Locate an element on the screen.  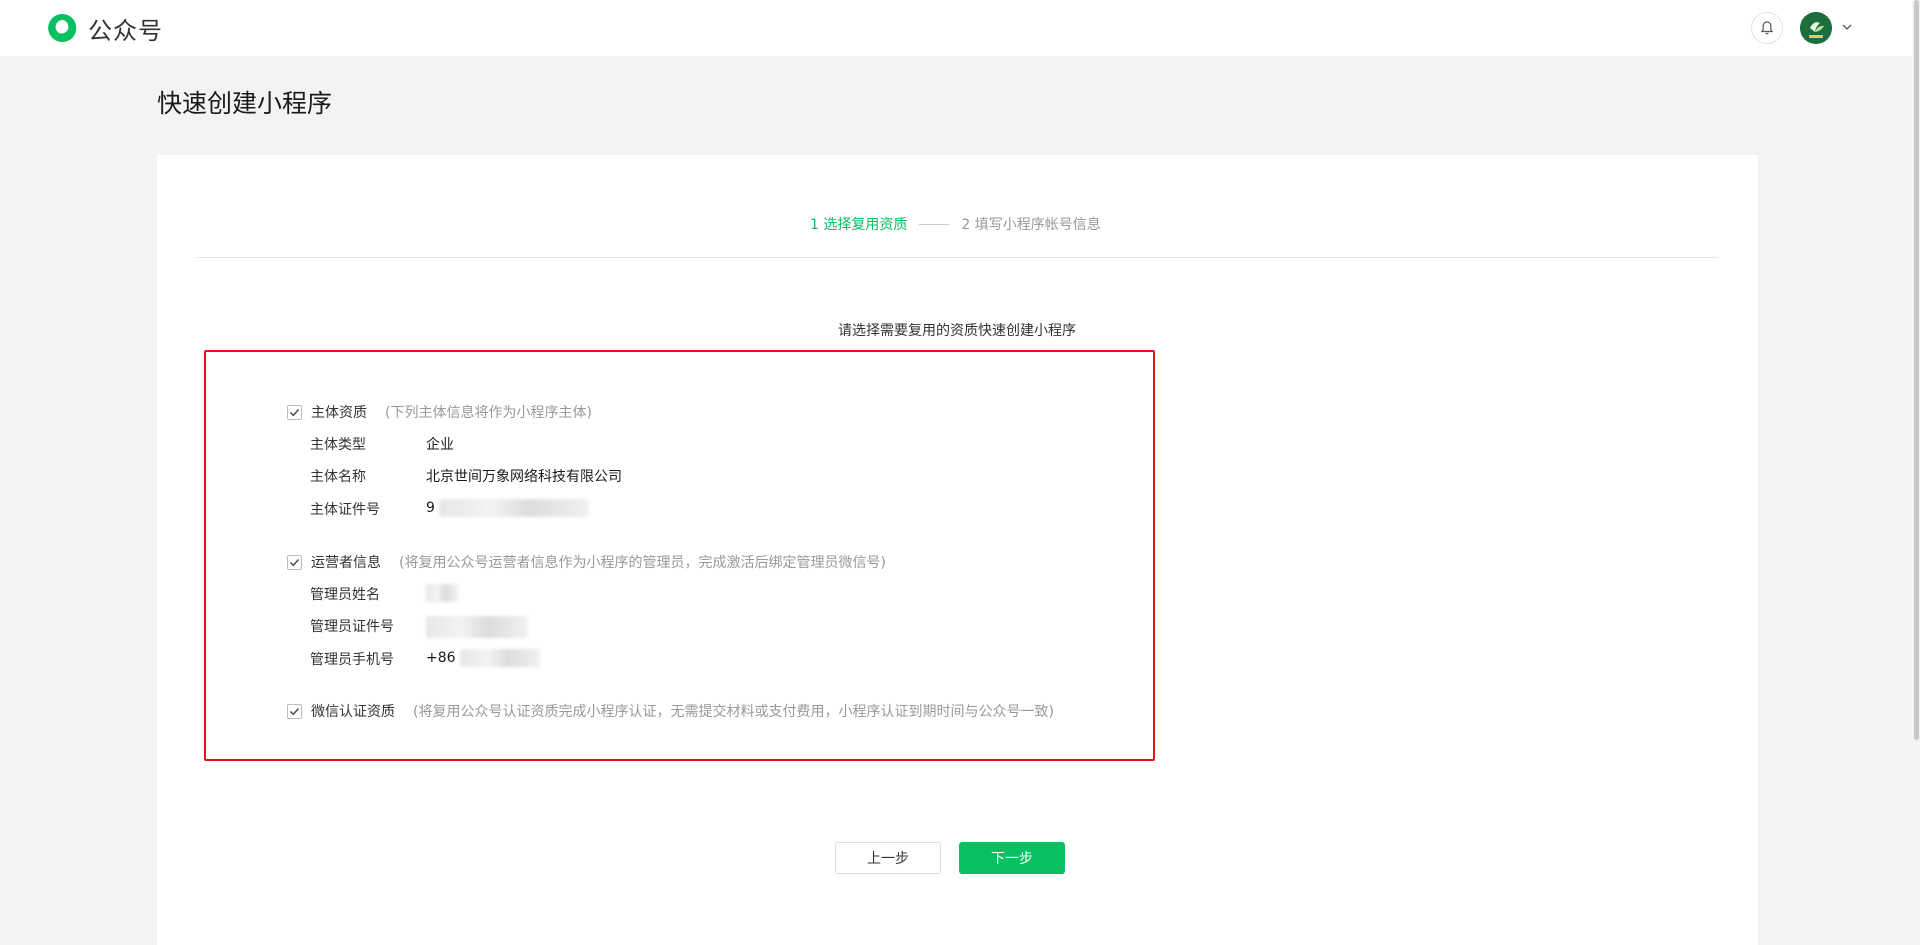
field-value-visible: +86 is located at coordinates (441, 658).